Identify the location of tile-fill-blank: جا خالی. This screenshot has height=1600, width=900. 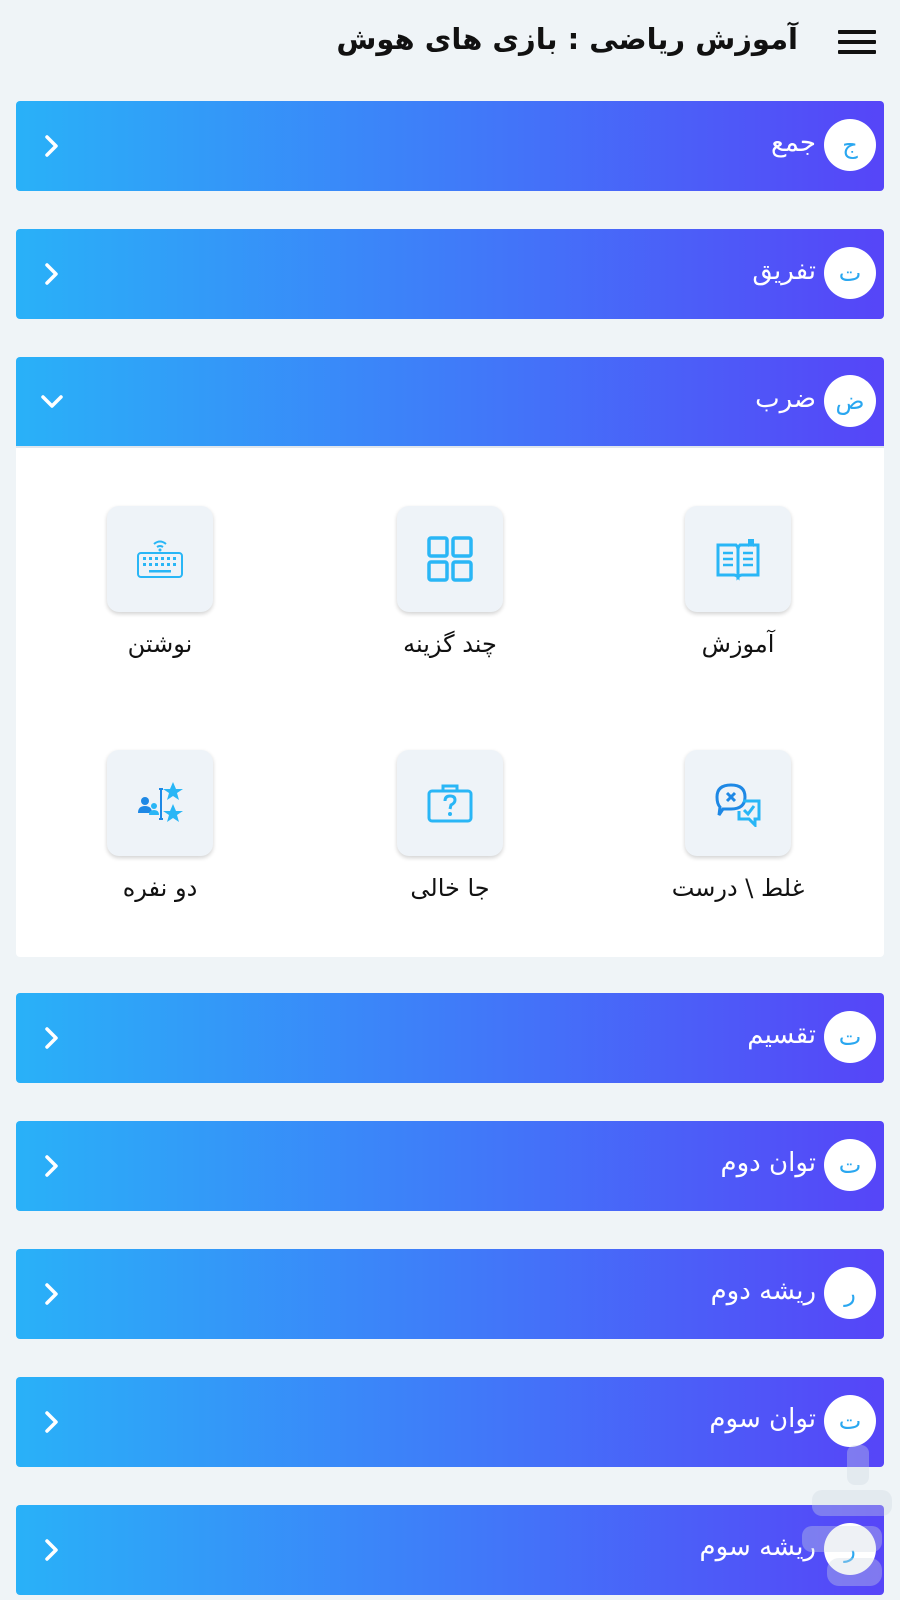
(450, 835).